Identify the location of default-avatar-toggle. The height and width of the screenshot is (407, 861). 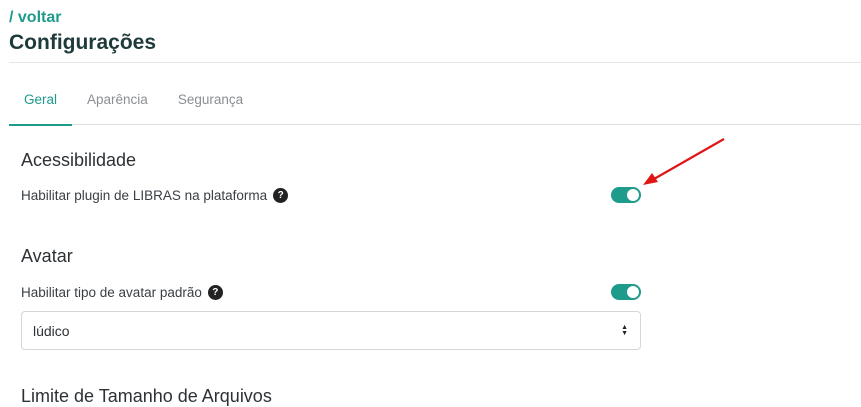
(626, 292).